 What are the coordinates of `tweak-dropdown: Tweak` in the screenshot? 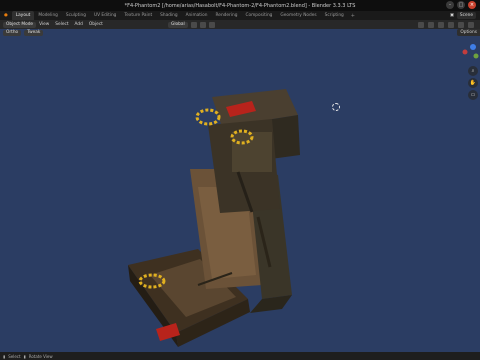 It's located at (34, 33).